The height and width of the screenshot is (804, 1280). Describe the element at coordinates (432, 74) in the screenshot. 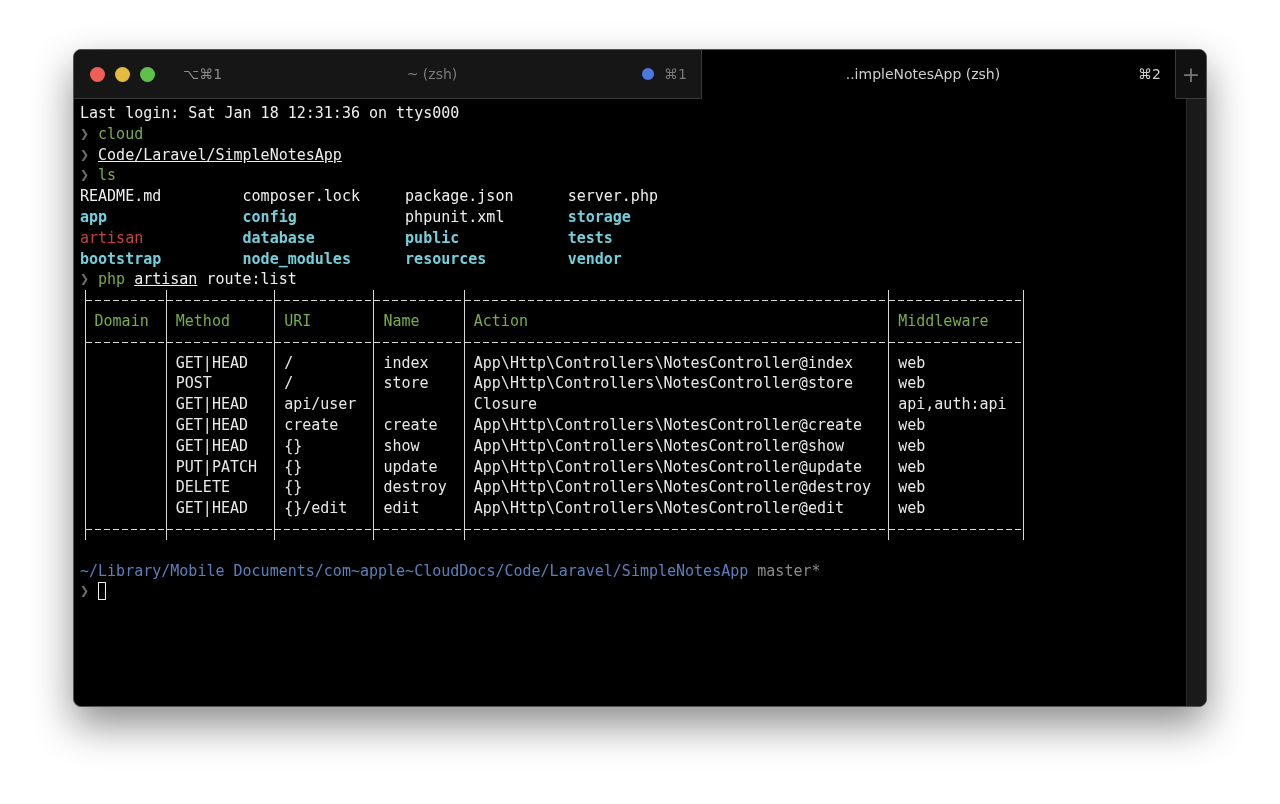

I see `tab-title: ~ (zsh)` at that location.